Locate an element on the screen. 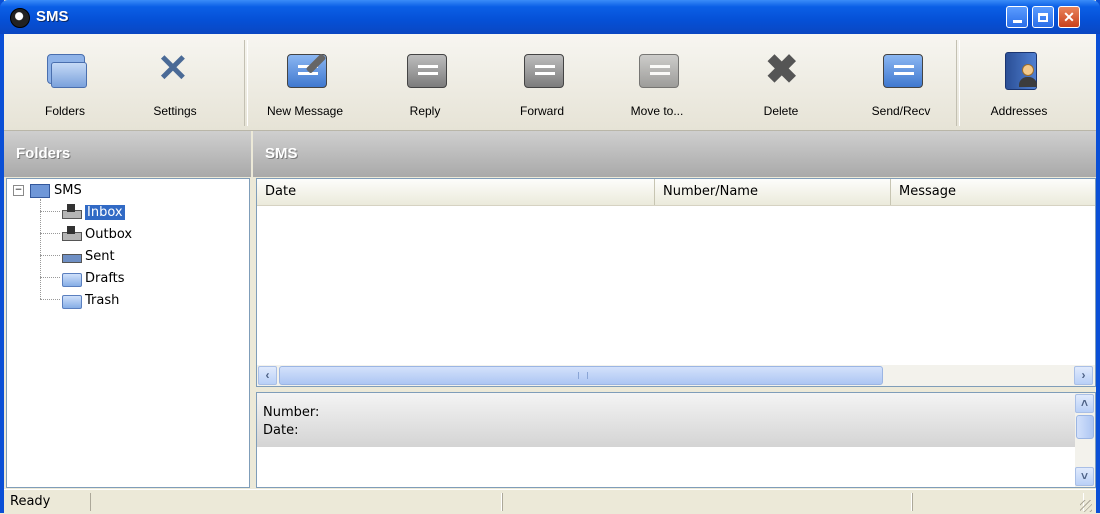 The height and width of the screenshot is (514, 1100). folder-item-sent: Sent is located at coordinates (88, 256).